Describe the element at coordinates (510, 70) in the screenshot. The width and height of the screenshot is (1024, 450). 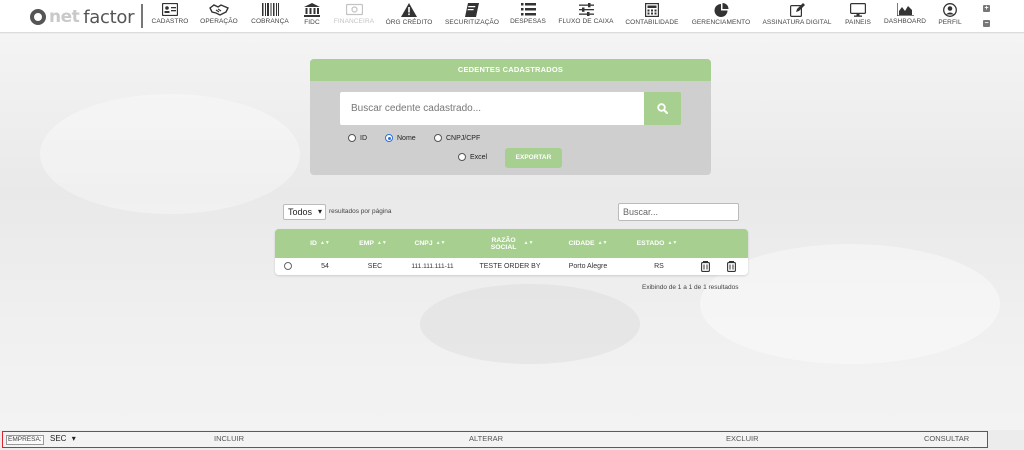
I see `panel-title: CEDENTES CADASTRADOS` at that location.